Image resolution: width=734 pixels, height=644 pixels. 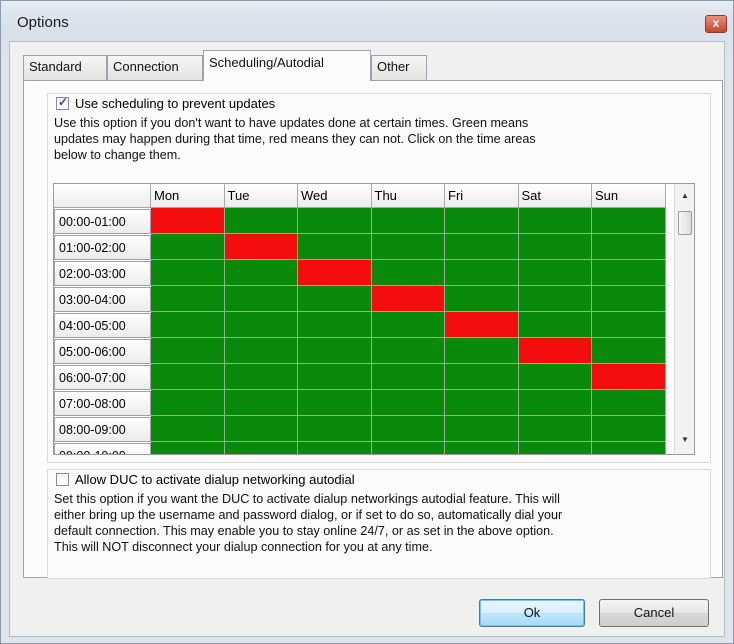 What do you see at coordinates (335, 196) in the screenshot?
I see `day-header-wed: Wed` at bounding box center [335, 196].